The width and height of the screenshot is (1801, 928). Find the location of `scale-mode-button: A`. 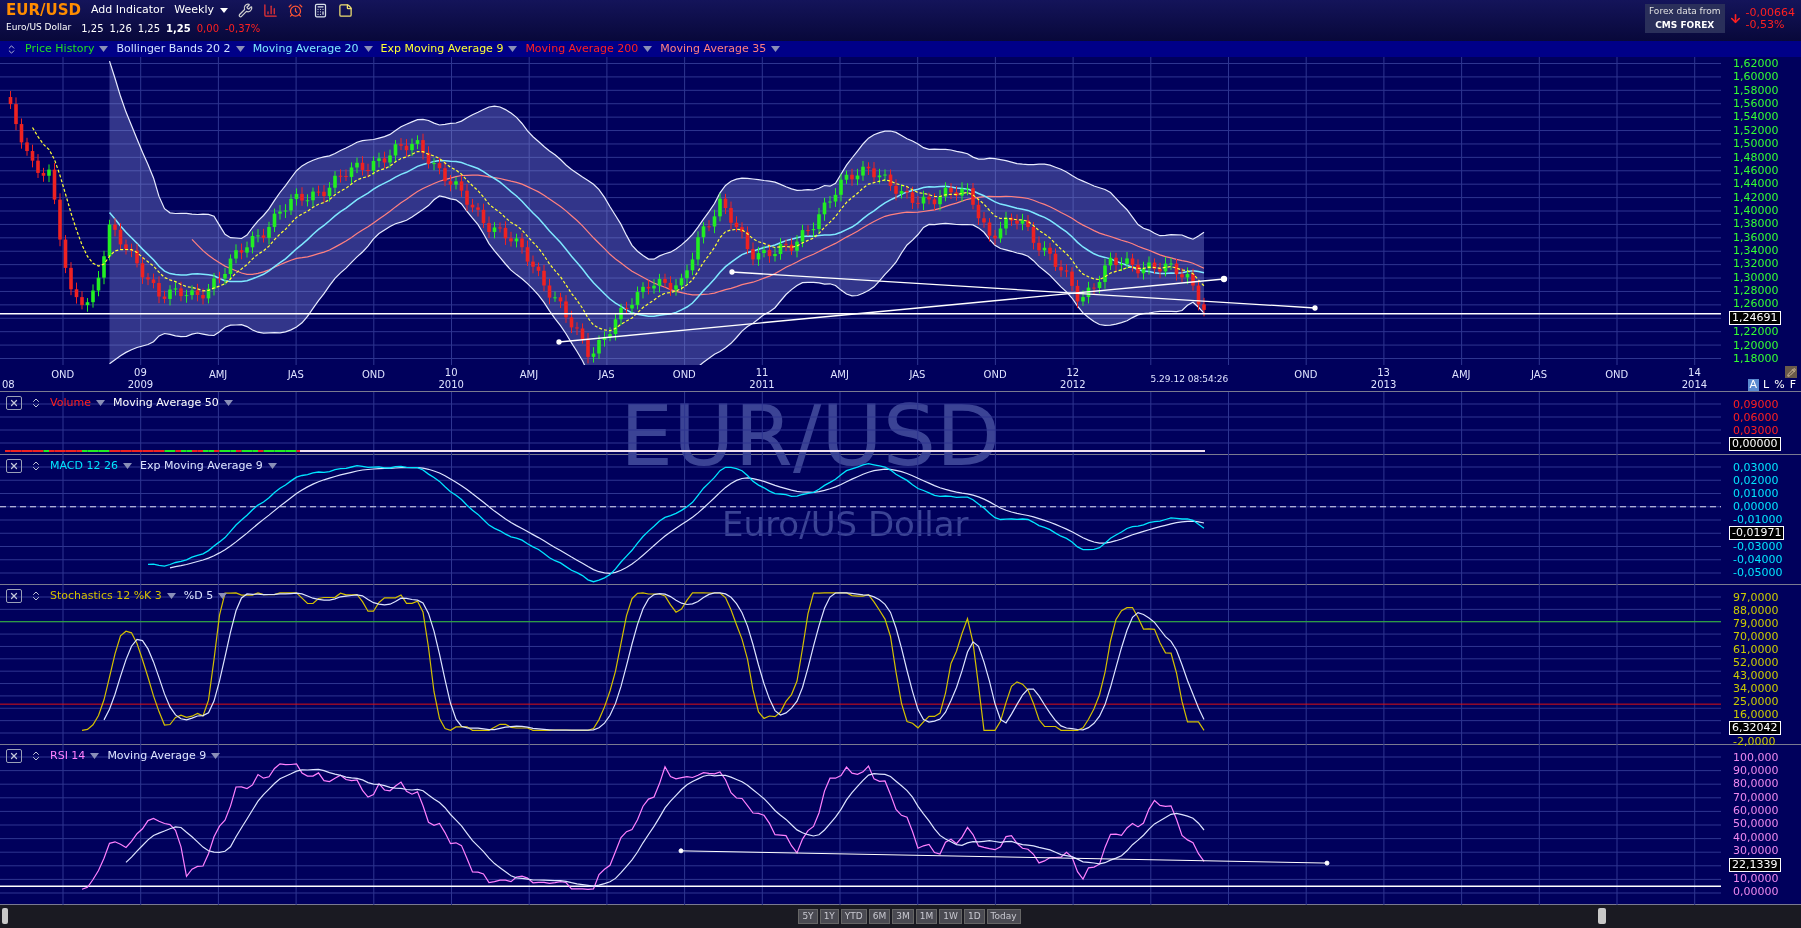

scale-mode-button: A is located at coordinates (1753, 385).